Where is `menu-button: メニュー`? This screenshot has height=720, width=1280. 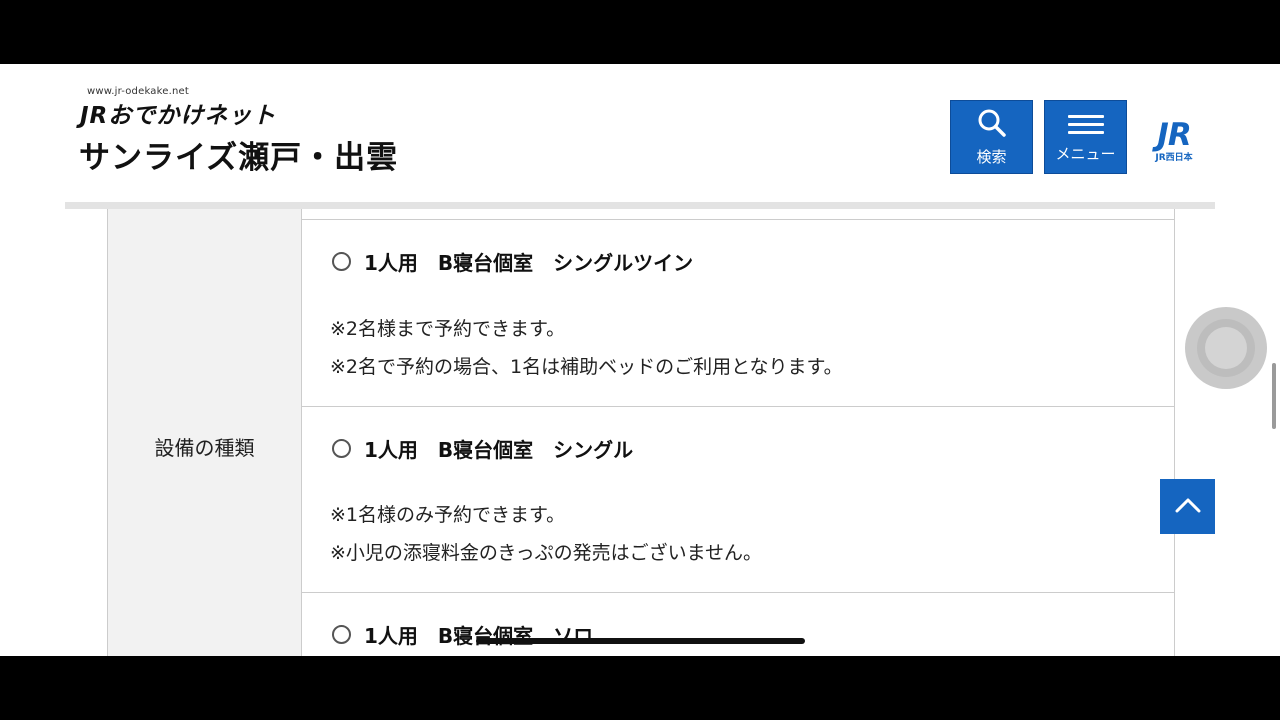 menu-button: メニュー is located at coordinates (1085, 137).